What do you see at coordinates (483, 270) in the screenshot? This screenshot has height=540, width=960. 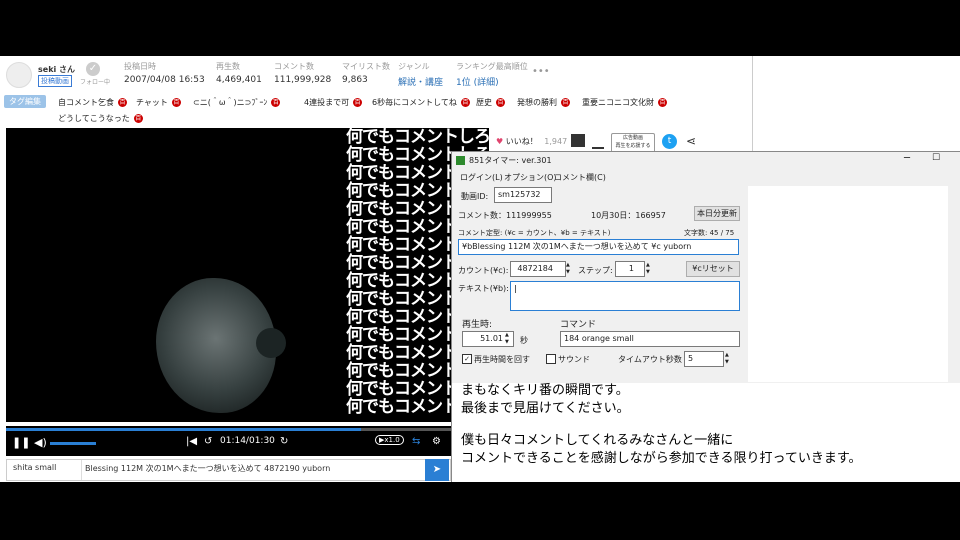 I see `count-label: カウント(¥c):` at bounding box center [483, 270].